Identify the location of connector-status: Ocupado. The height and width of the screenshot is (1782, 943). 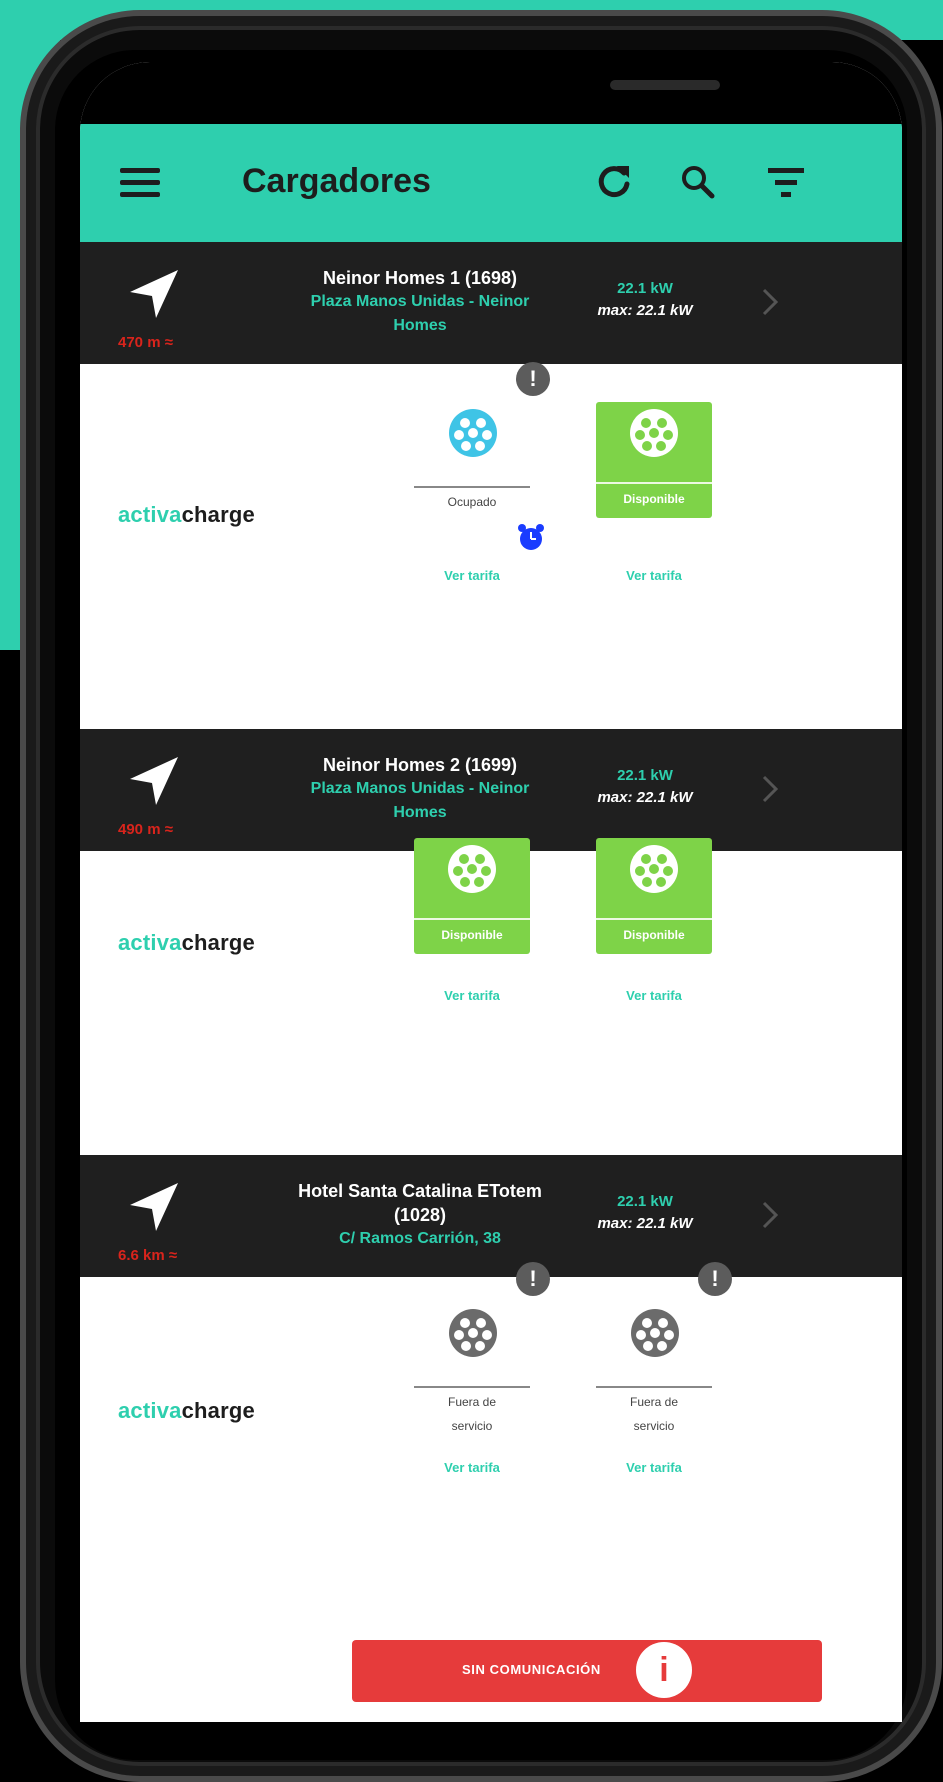
(472, 502).